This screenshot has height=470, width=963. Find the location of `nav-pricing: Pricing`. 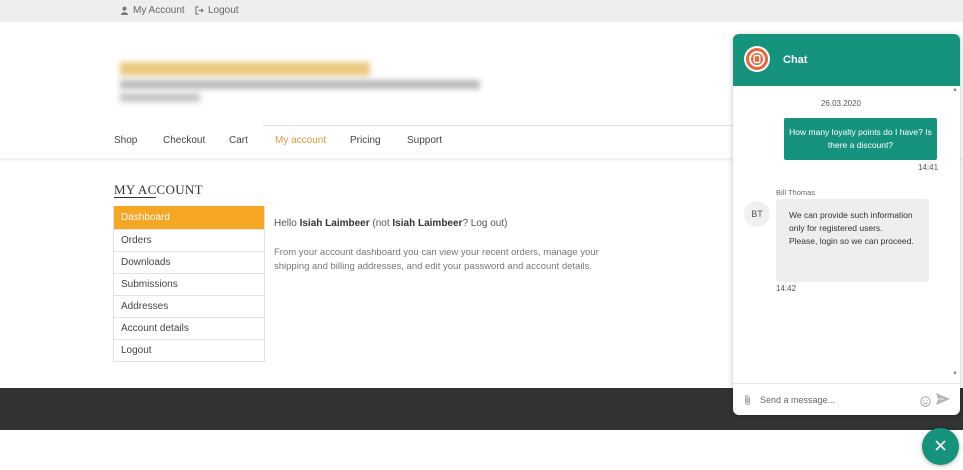

nav-pricing: Pricing is located at coordinates (365, 140).